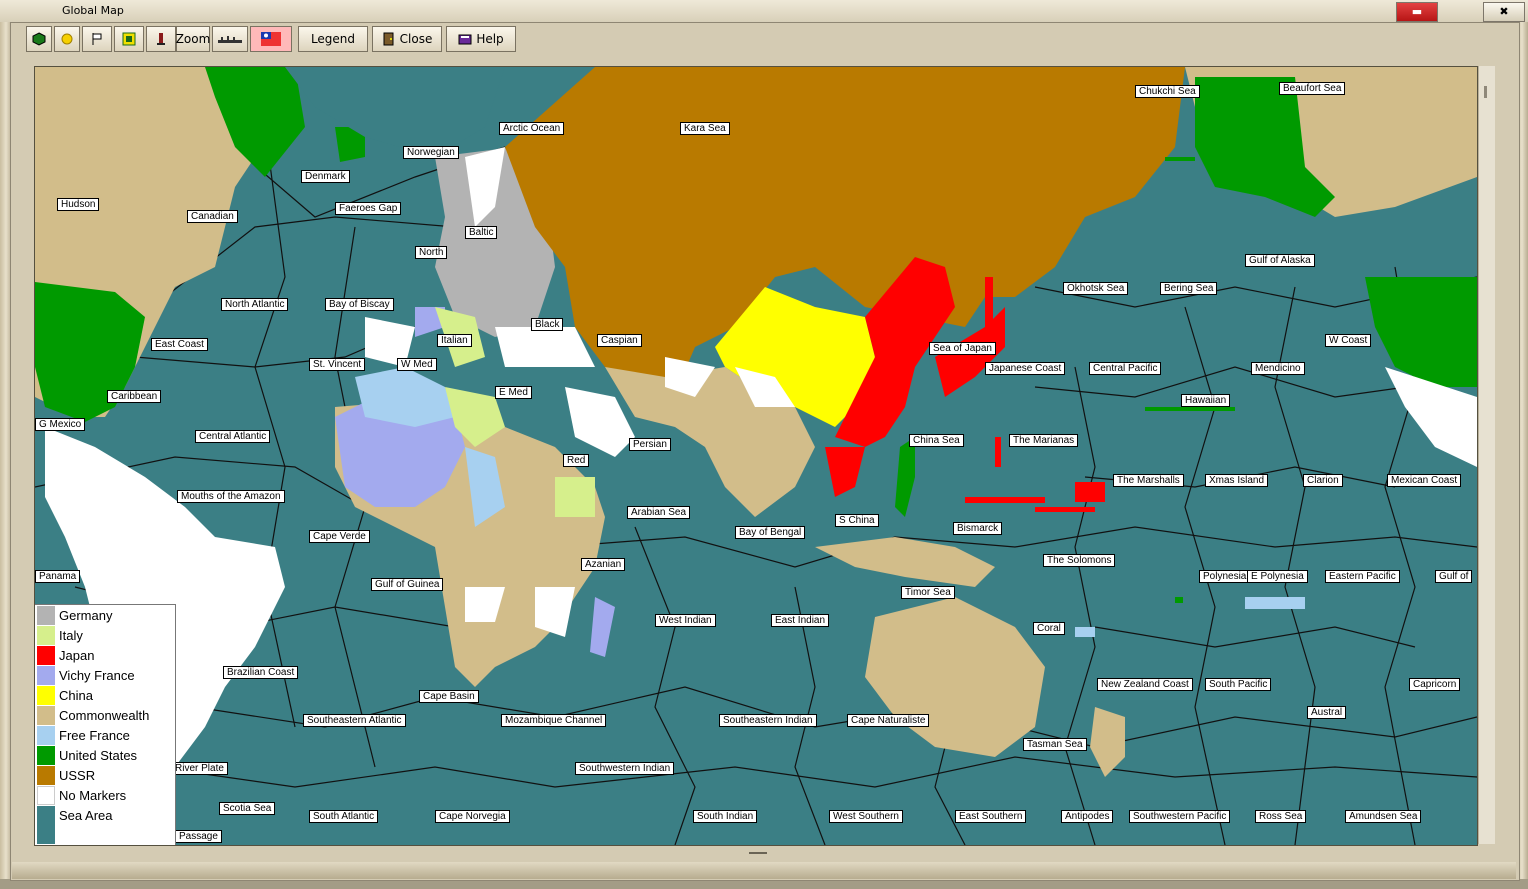 This screenshot has width=1528, height=889. Describe the element at coordinates (230, 39) in the screenshot. I see `fleet-button` at that location.